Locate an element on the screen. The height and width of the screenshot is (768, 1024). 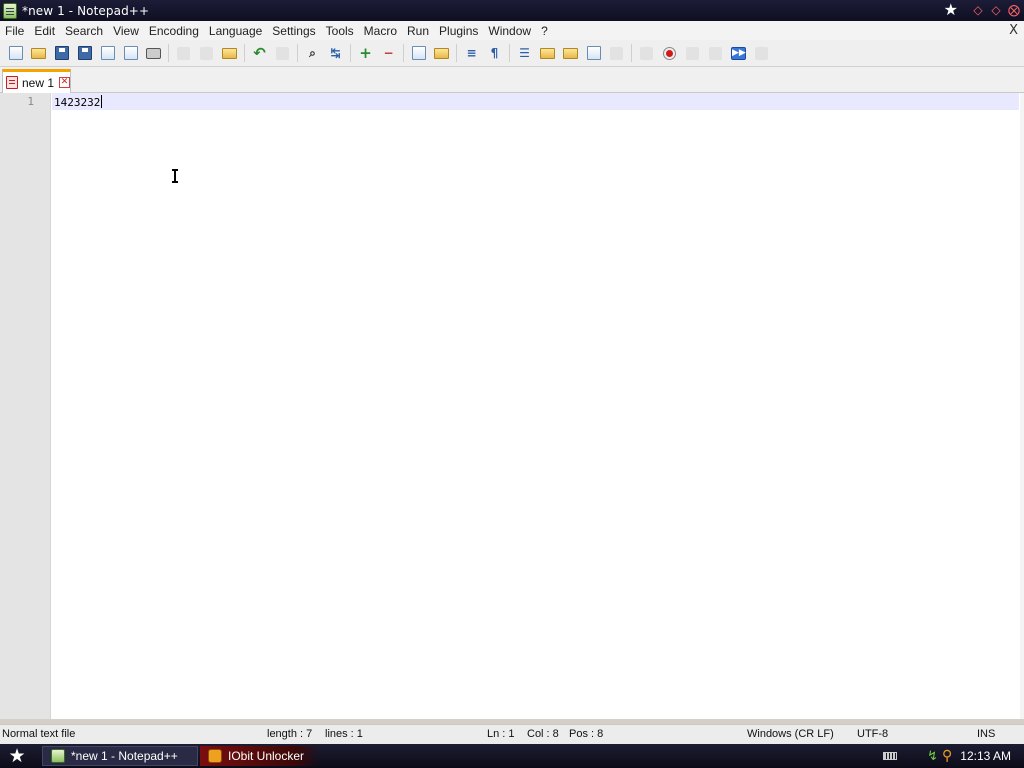
doc-map-icon is located at coordinates (548, 53).